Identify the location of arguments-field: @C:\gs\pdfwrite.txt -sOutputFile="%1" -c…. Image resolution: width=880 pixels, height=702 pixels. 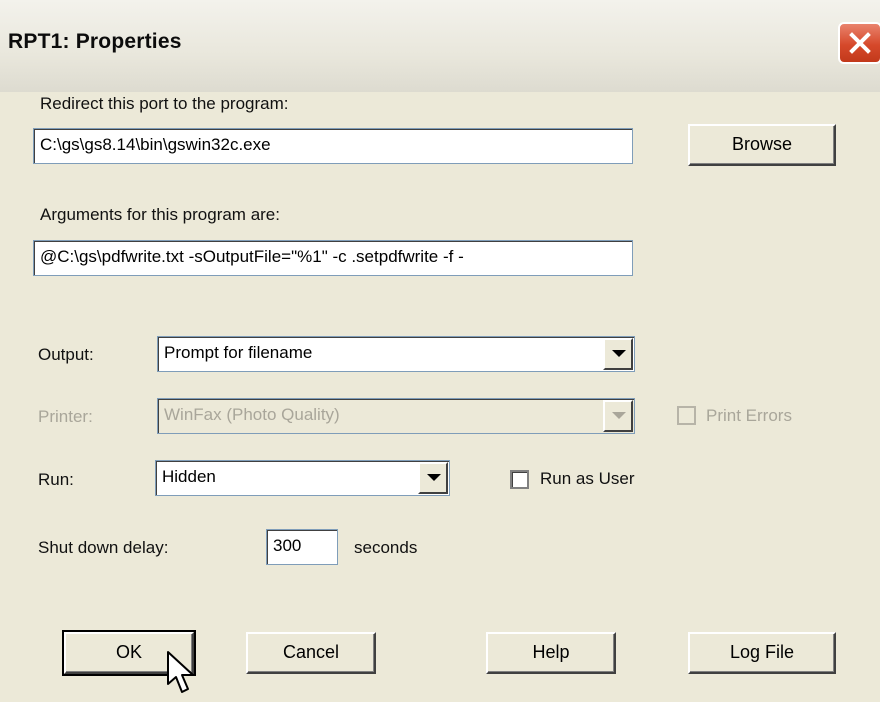
(333, 258).